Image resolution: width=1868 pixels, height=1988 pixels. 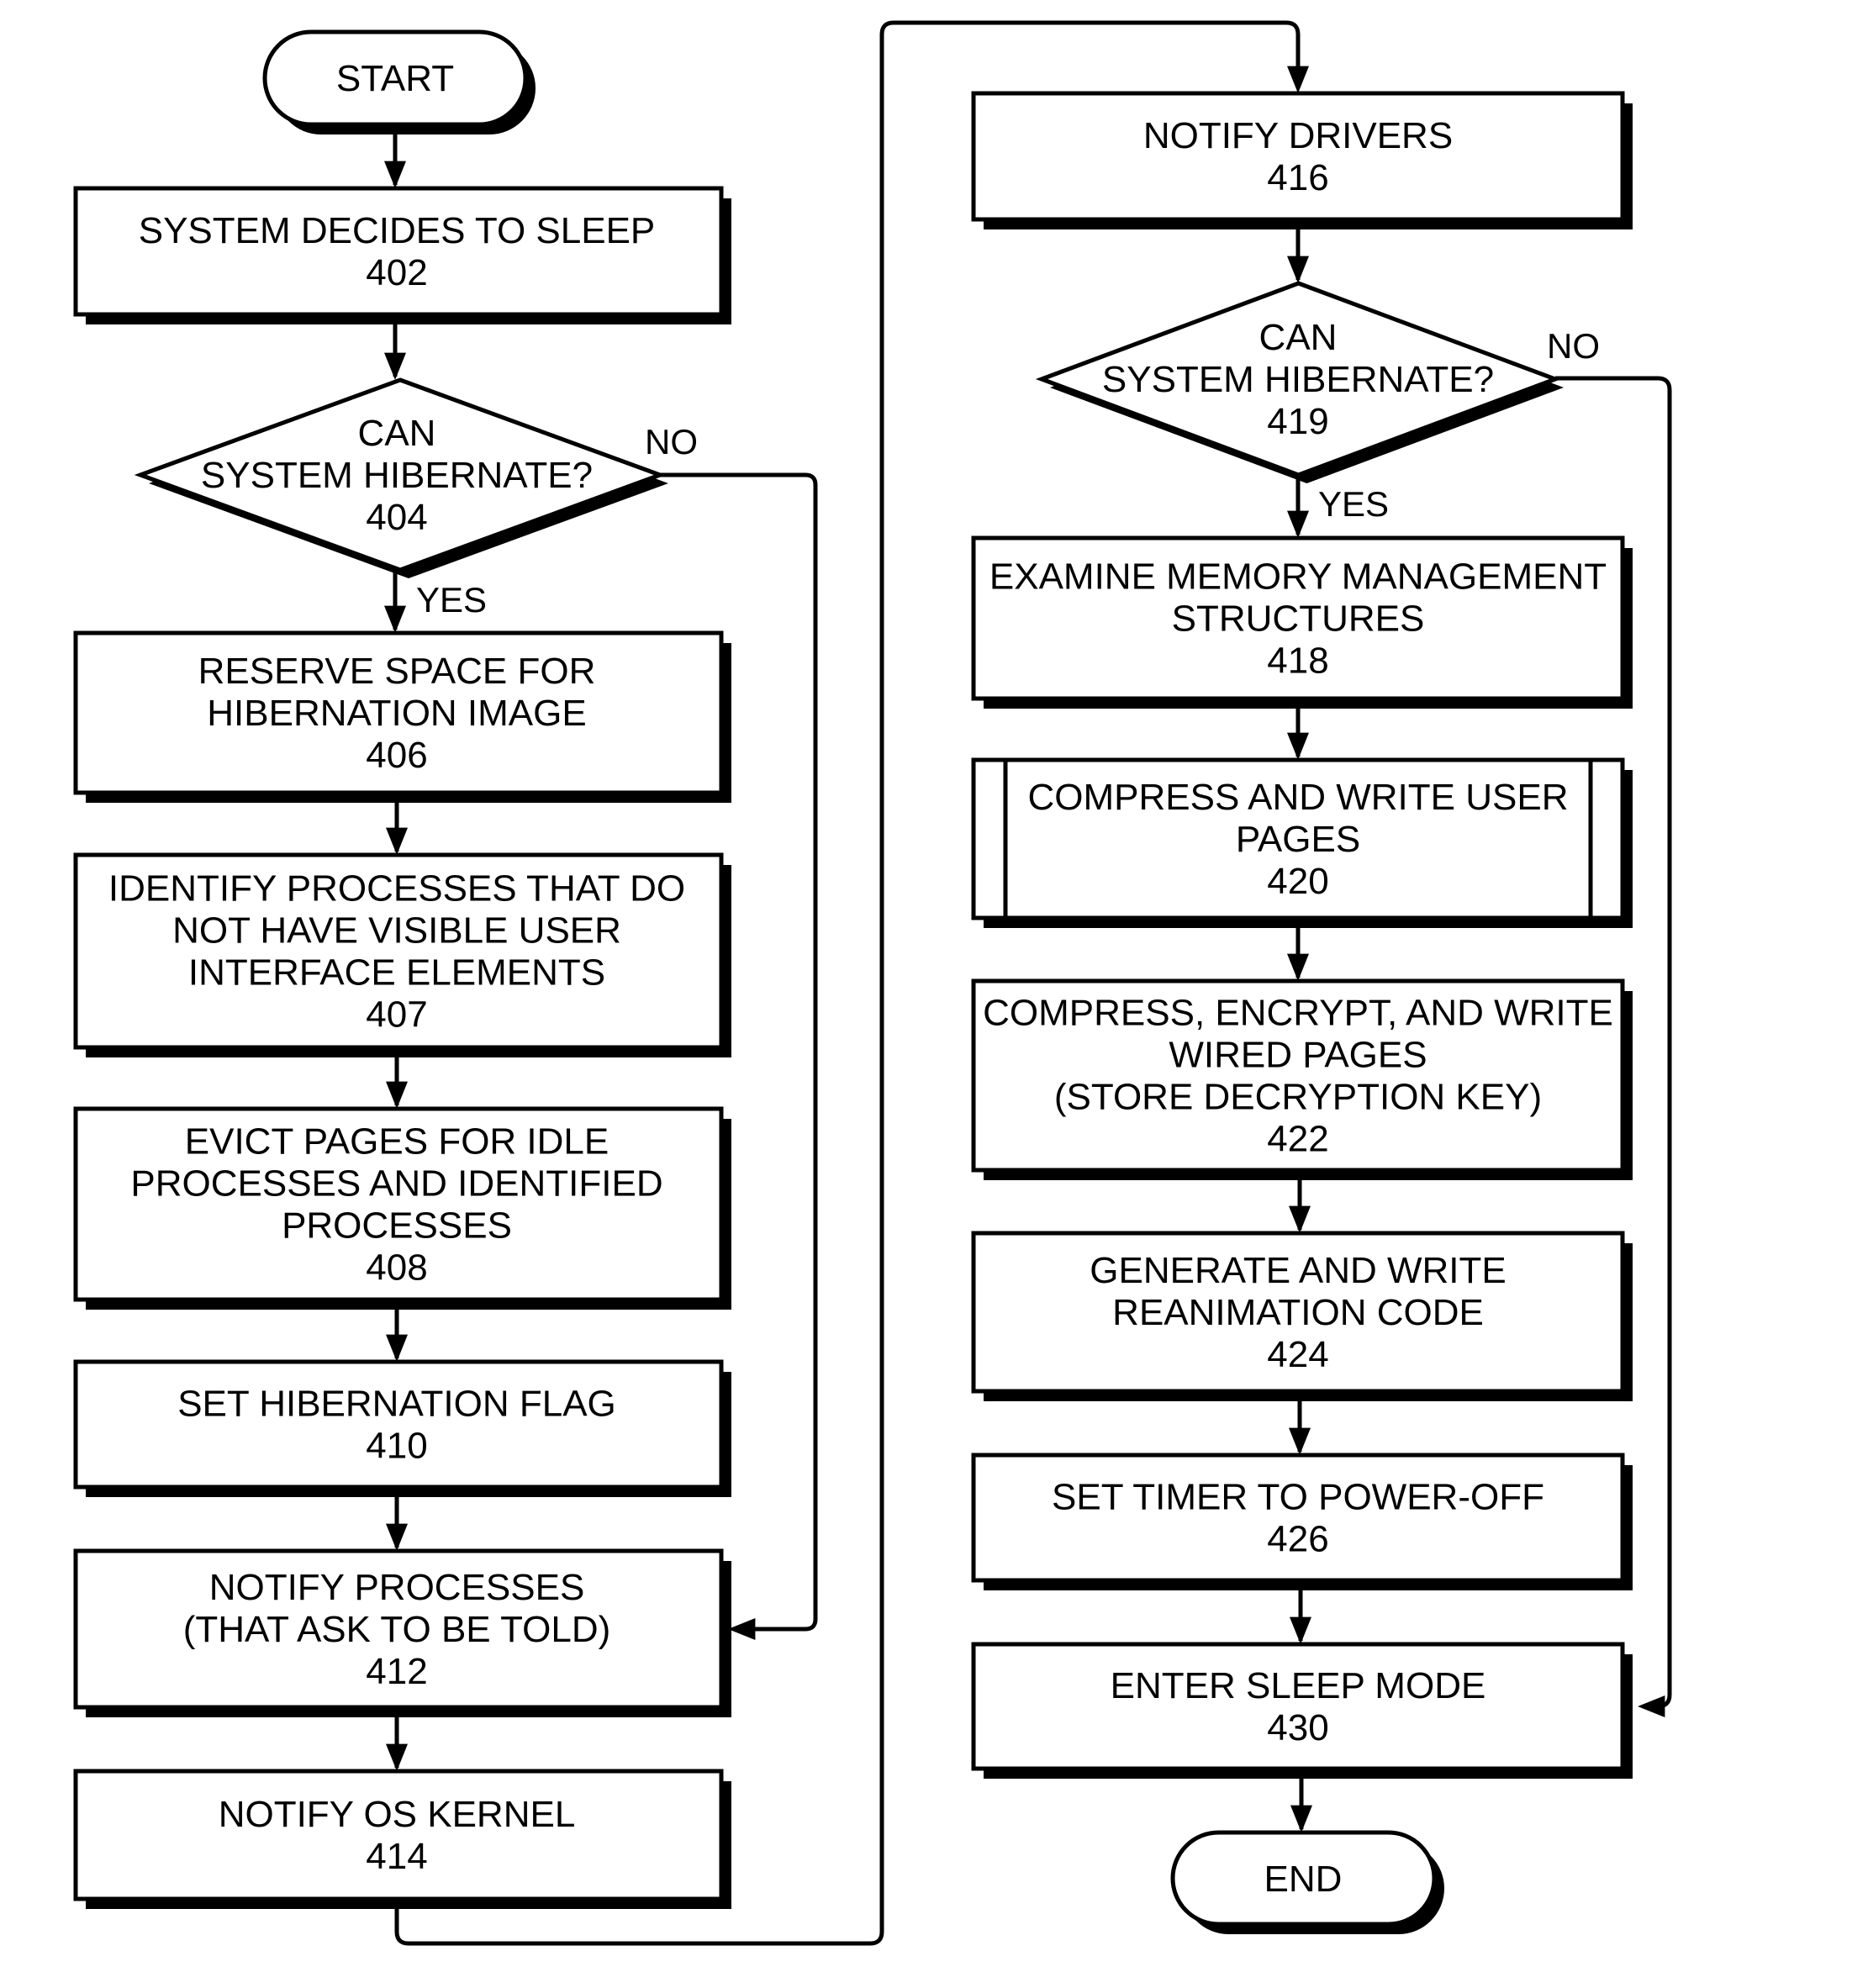 I want to click on step-408-line: PROCESSES AND IDENTIFIED, so click(x=396, y=1184).